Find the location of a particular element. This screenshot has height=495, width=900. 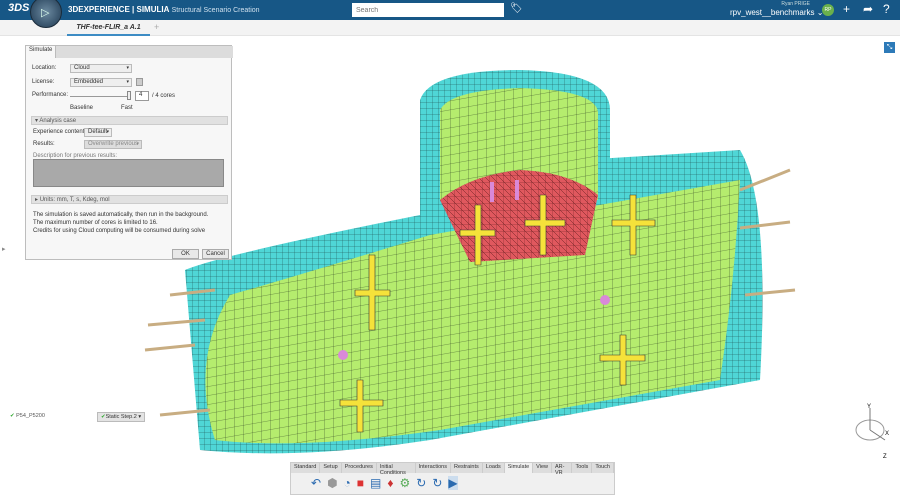

cores-input: 4 is located at coordinates (142, 96).